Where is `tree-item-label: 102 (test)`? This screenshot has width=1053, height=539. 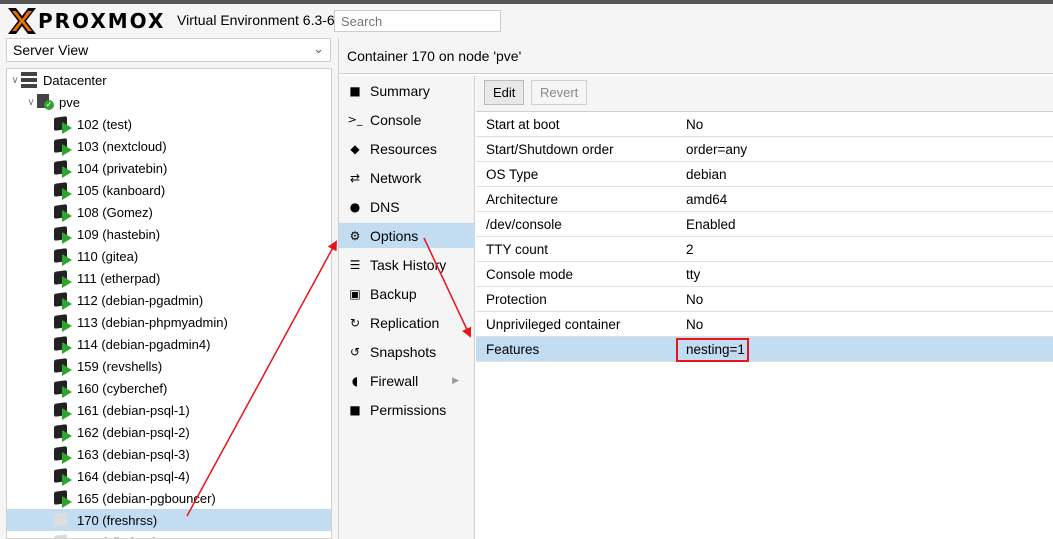
tree-item-label: 102 (test) is located at coordinates (104, 124).